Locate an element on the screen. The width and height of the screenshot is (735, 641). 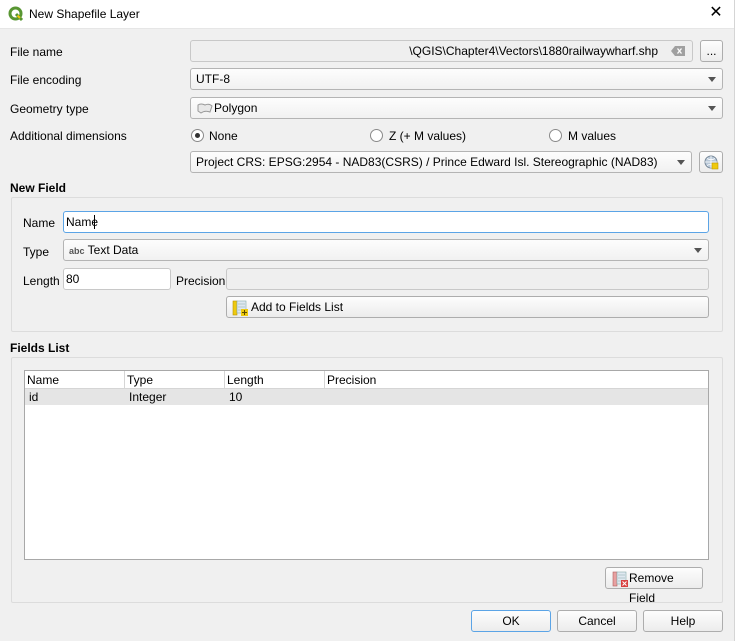
table-header: Name Type Length Precision is located at coordinates (366, 380).